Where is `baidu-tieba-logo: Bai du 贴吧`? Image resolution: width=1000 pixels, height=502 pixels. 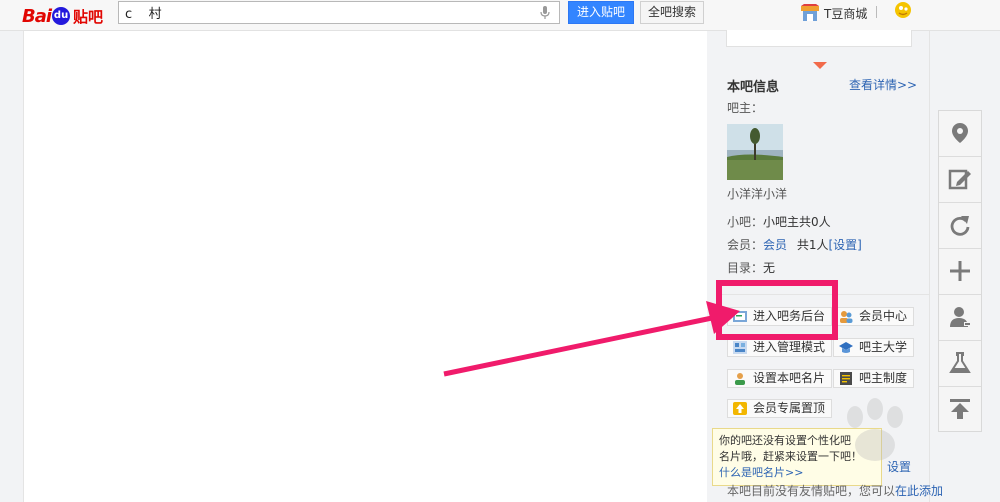
baidu-tieba-logo: Bai du 贴吧 is located at coordinates (62, 16).